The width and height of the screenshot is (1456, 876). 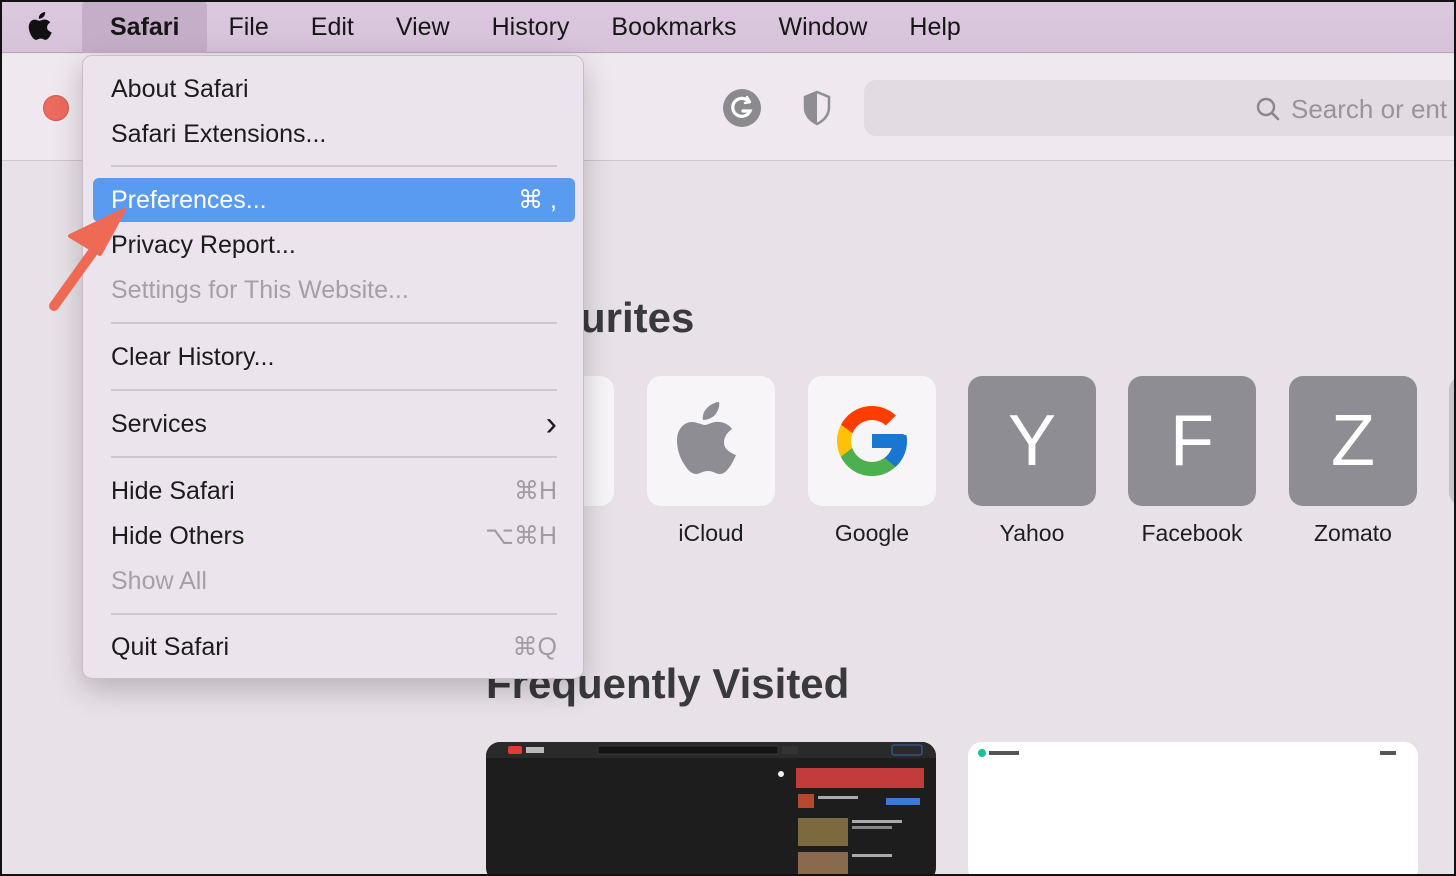 What do you see at coordinates (1192, 441) in the screenshot?
I see `favourite-tile-facebook: F` at bounding box center [1192, 441].